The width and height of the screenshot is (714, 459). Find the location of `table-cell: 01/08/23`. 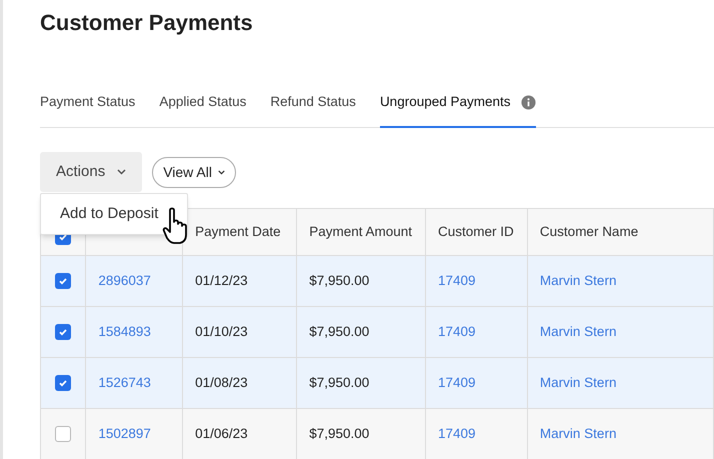

table-cell: 01/08/23 is located at coordinates (221, 382).